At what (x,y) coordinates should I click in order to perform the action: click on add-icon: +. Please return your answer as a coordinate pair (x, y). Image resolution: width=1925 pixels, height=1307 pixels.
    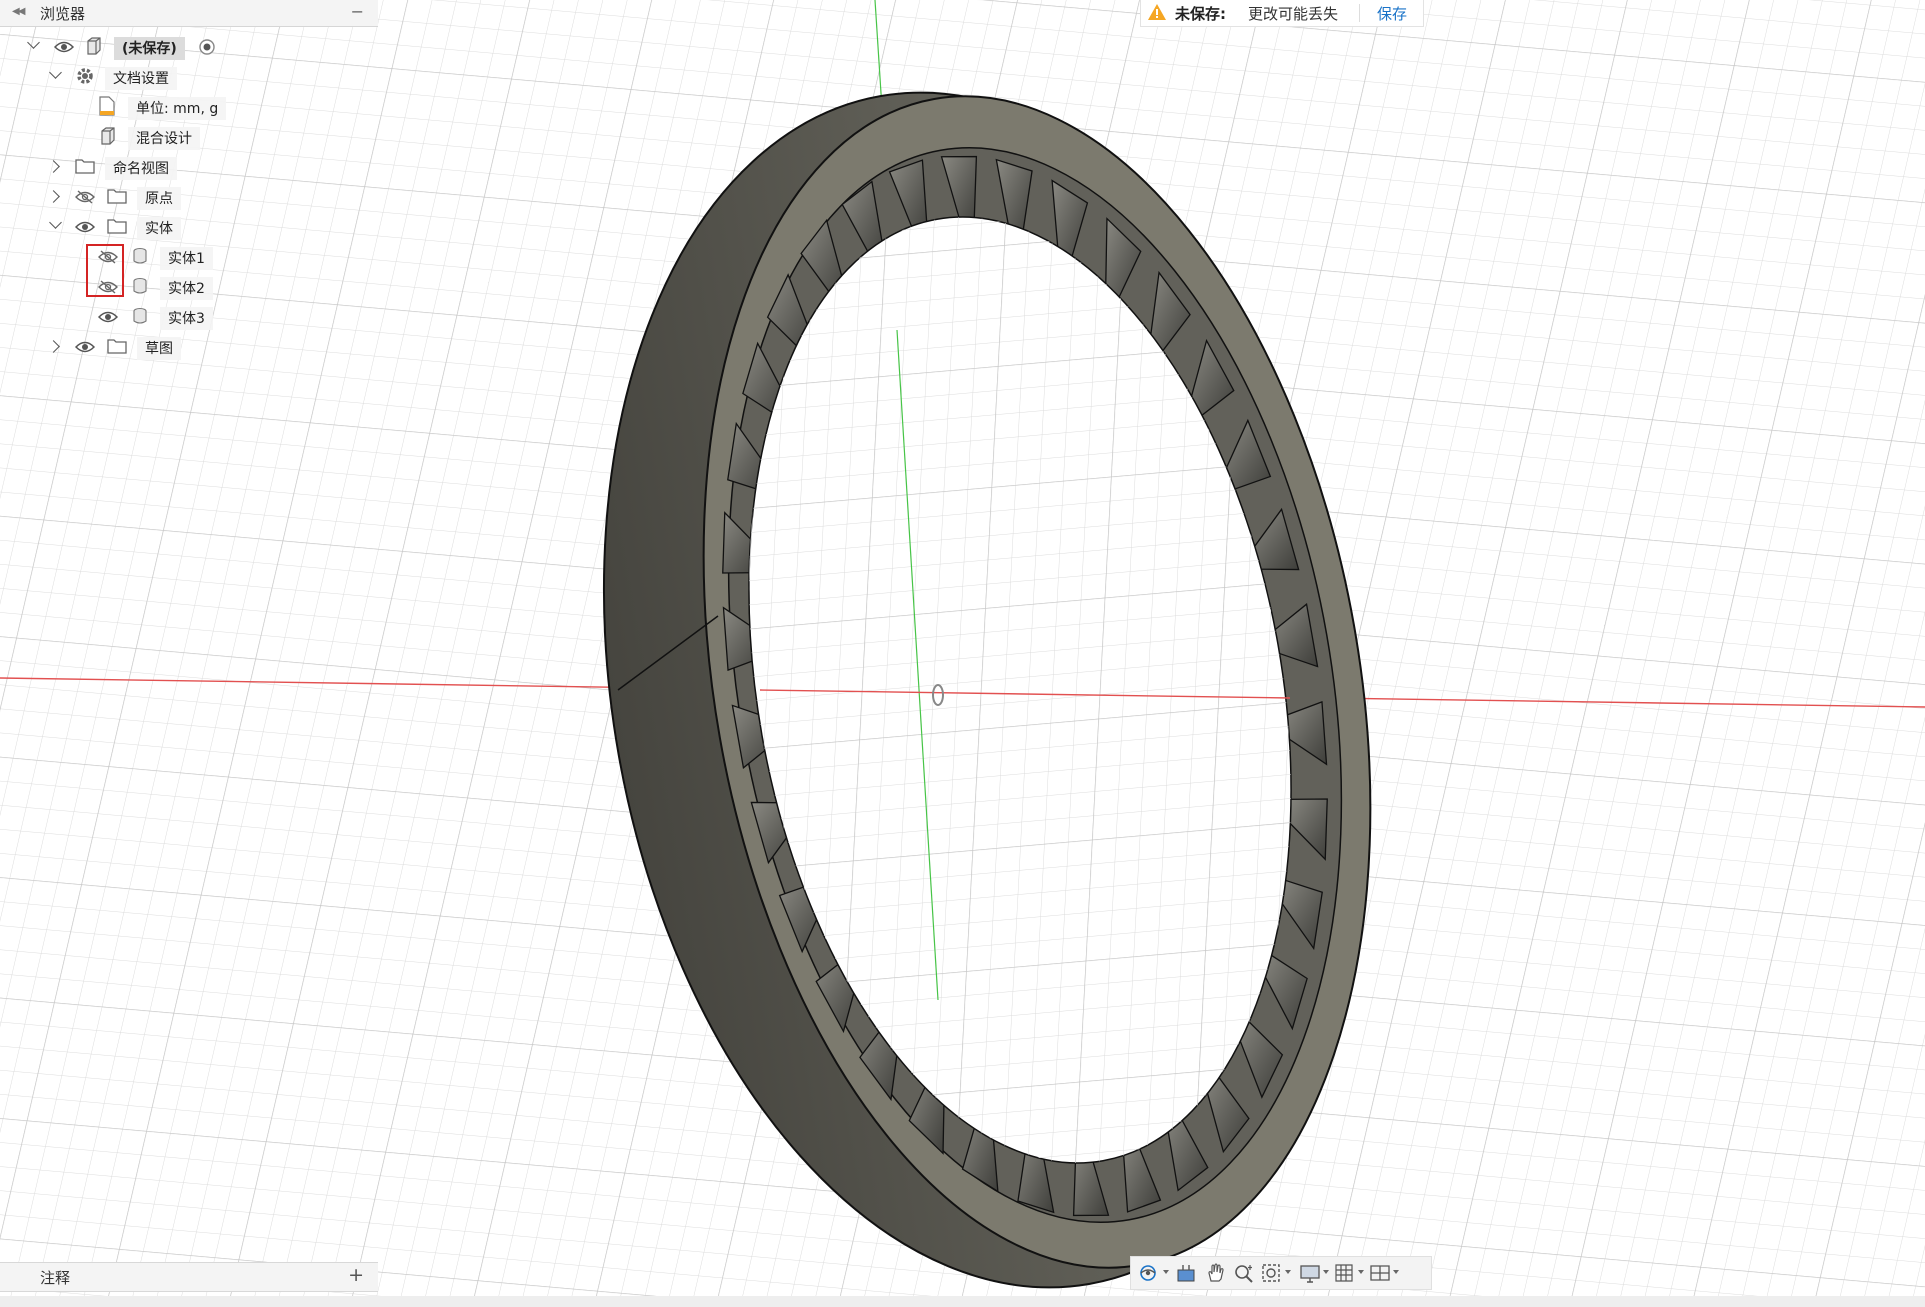
    Looking at the image, I should click on (356, 1275).